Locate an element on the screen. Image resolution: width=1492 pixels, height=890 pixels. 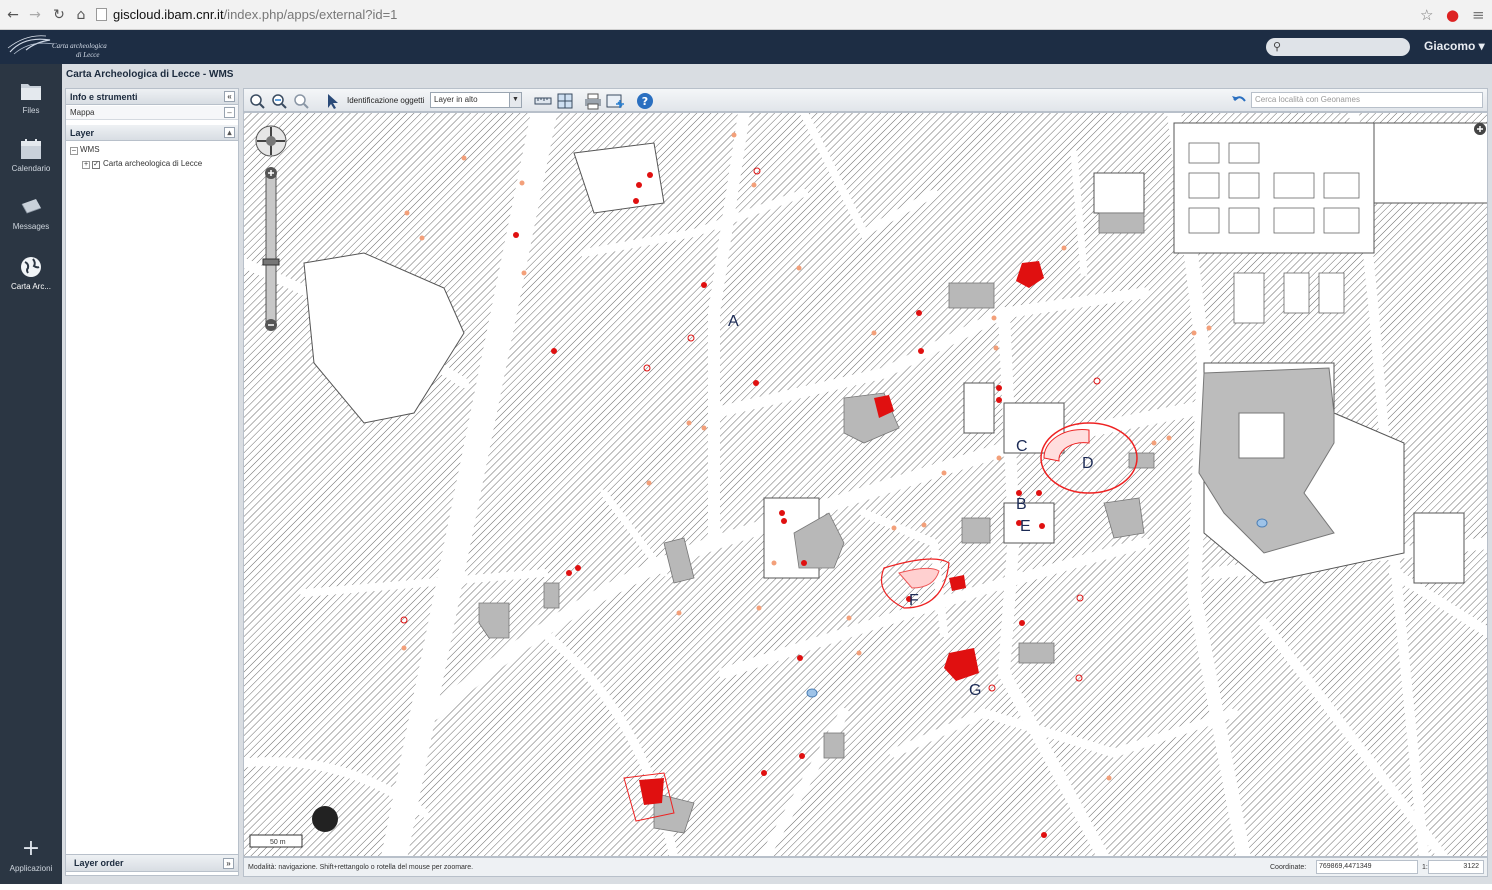
print-icon is located at coordinates (593, 101).